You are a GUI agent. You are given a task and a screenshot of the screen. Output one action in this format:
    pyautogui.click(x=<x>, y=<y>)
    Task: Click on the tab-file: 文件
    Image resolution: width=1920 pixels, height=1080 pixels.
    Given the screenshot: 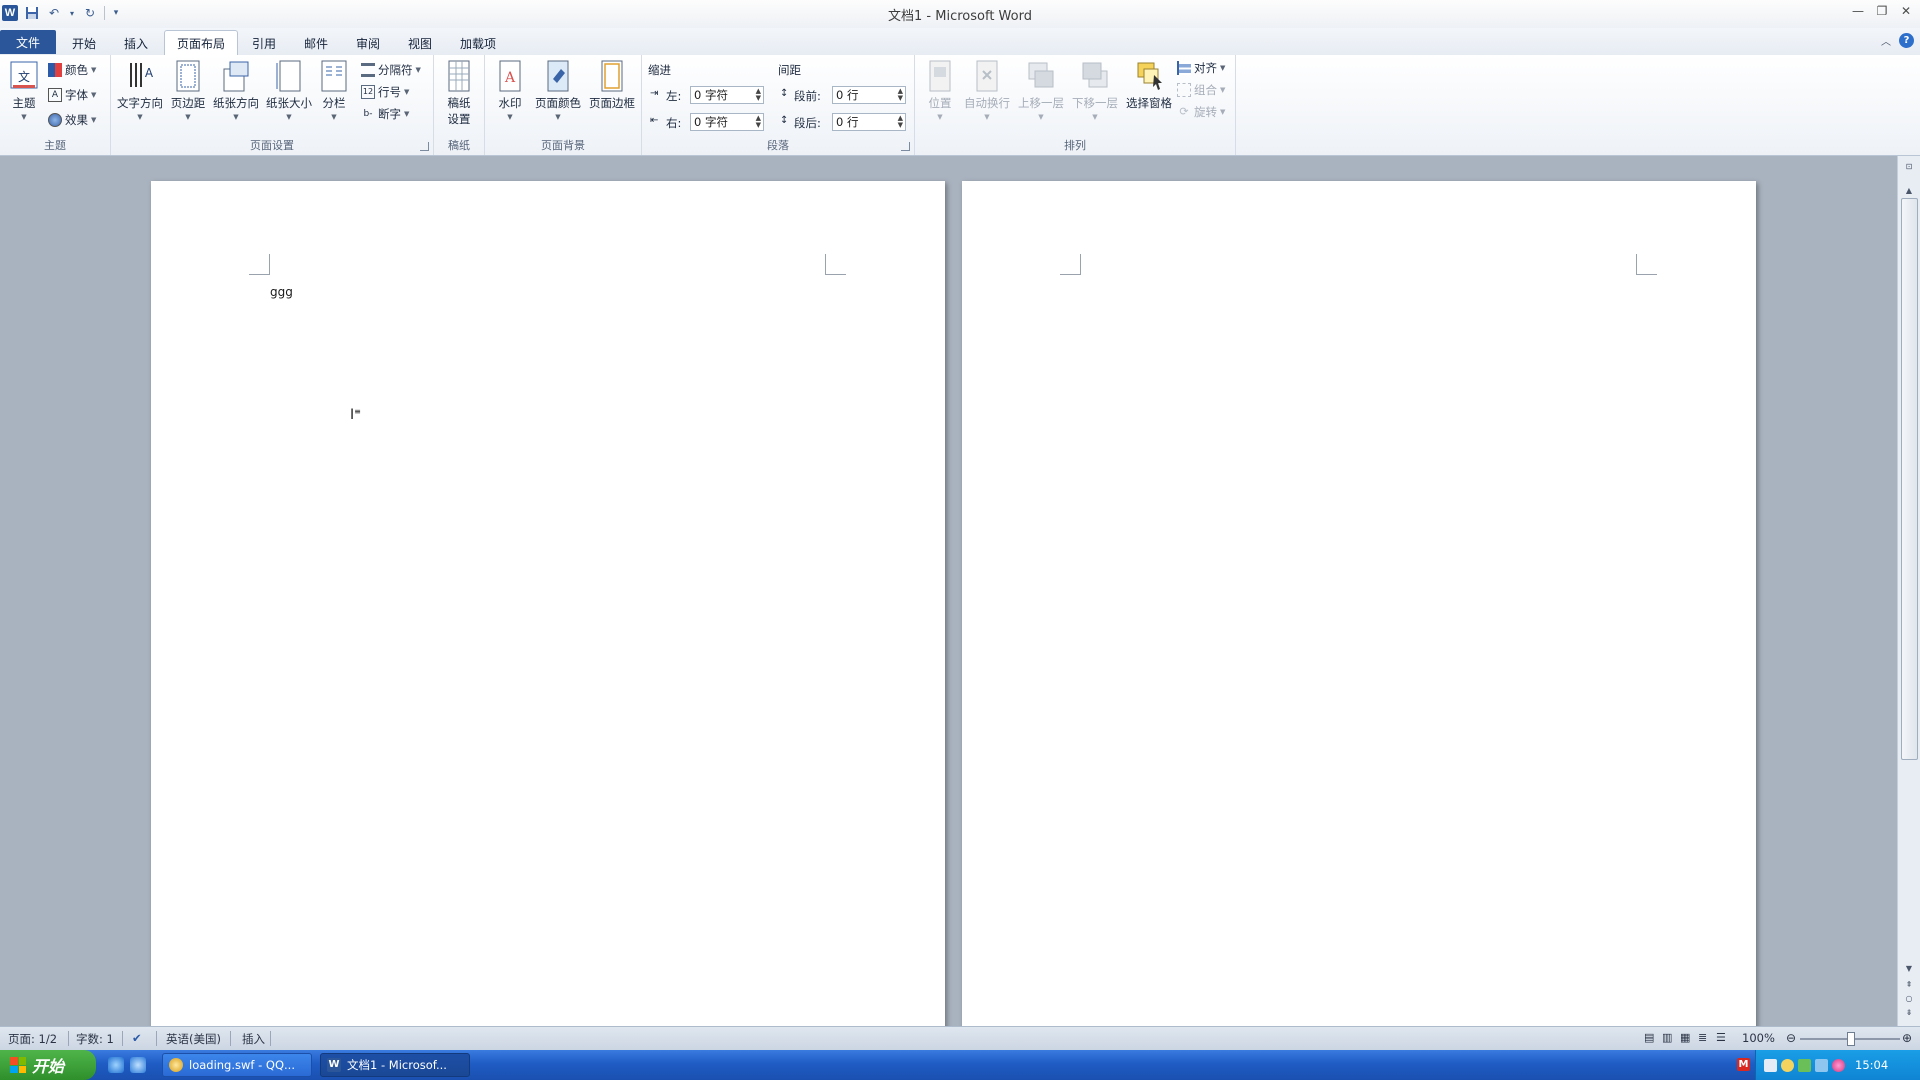 What is the action you would take?
    pyautogui.click(x=28, y=42)
    